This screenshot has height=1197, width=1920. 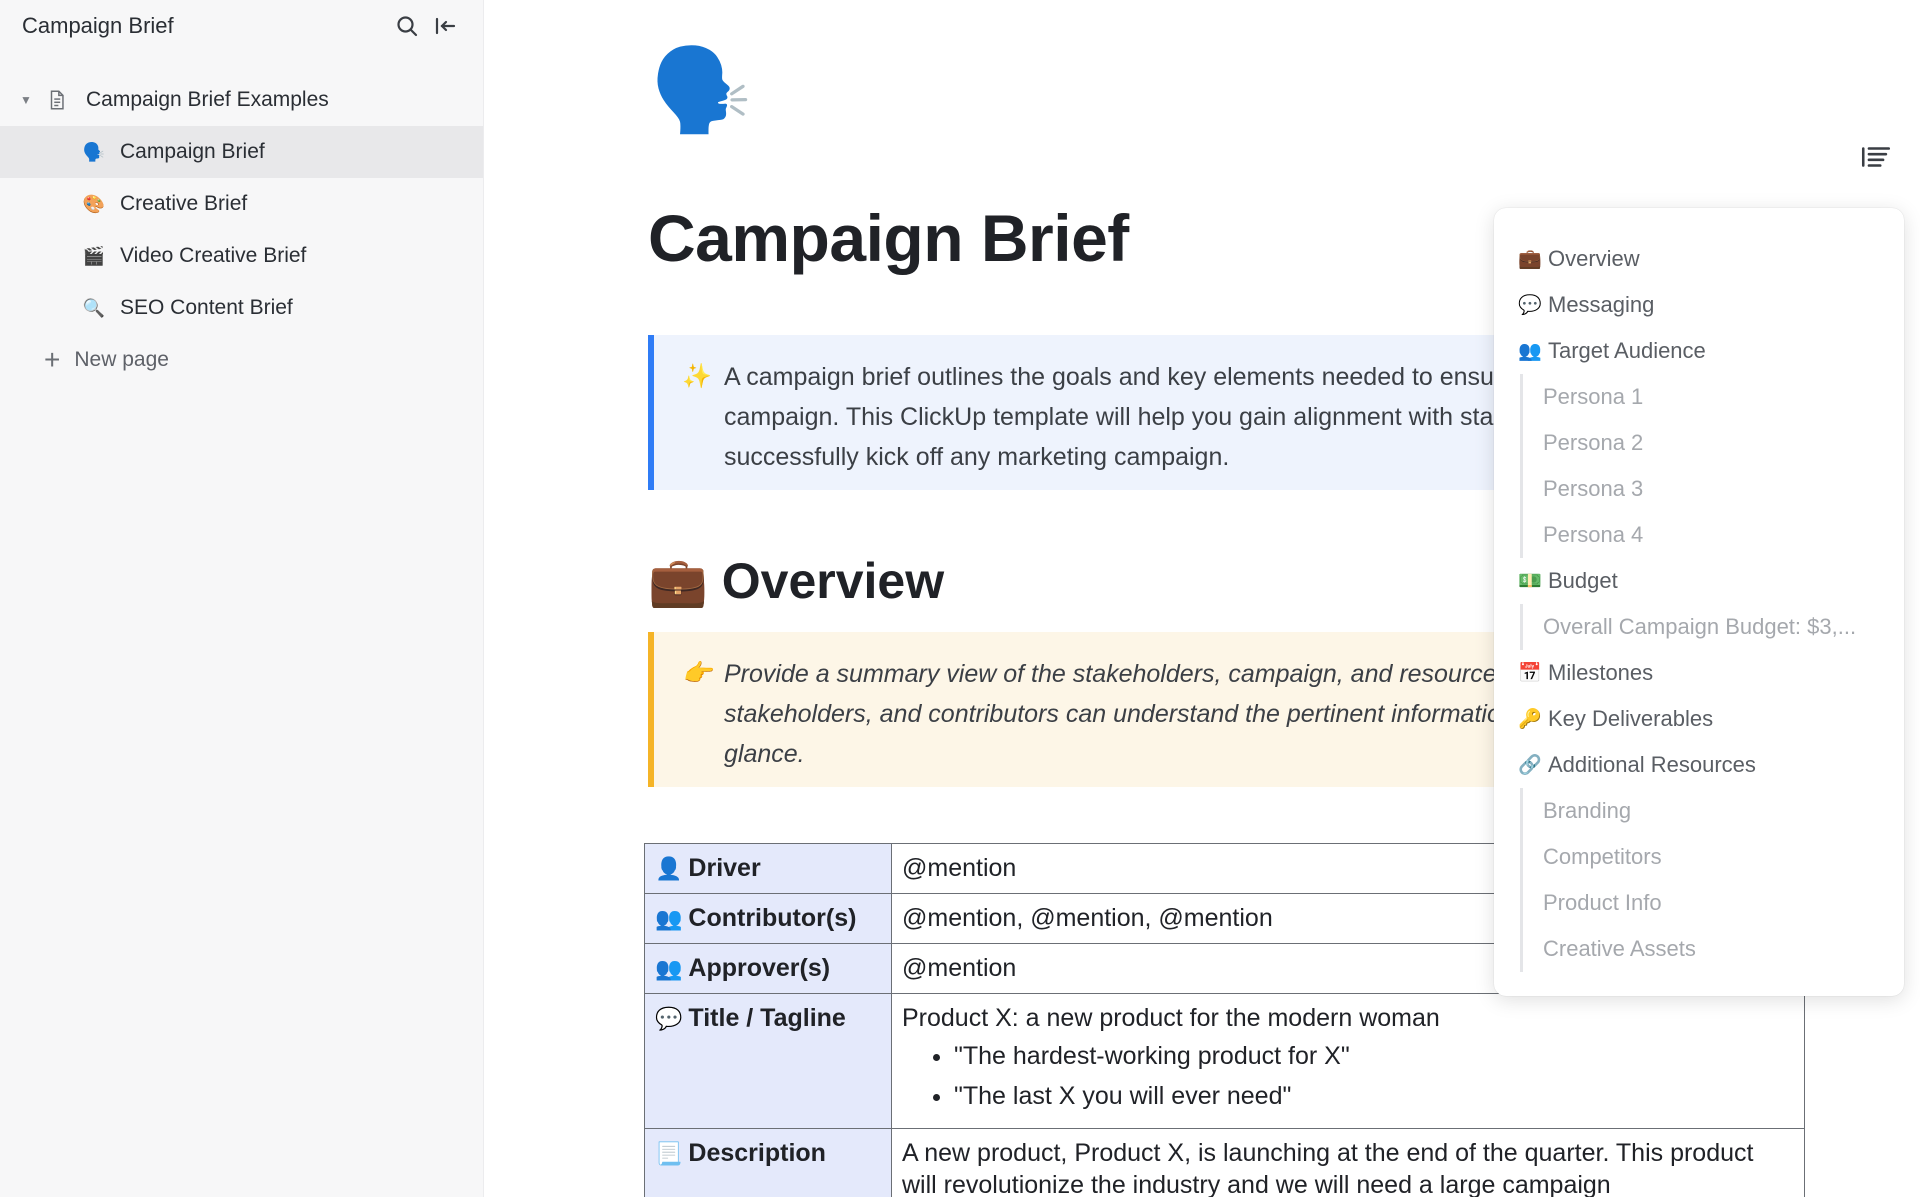 What do you see at coordinates (1601, 672) in the screenshot?
I see `toc-label: Milestones` at bounding box center [1601, 672].